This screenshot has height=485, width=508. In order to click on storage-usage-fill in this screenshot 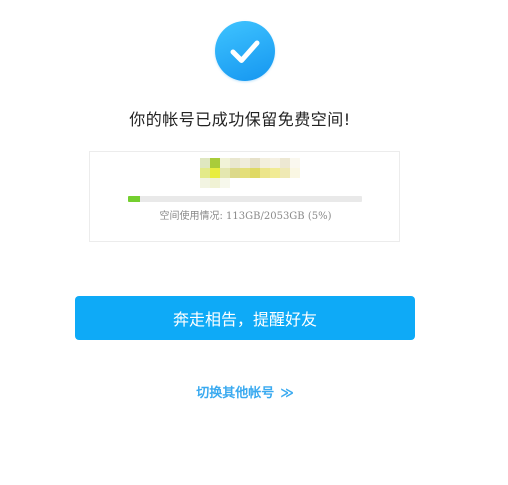, I will do `click(134, 199)`.